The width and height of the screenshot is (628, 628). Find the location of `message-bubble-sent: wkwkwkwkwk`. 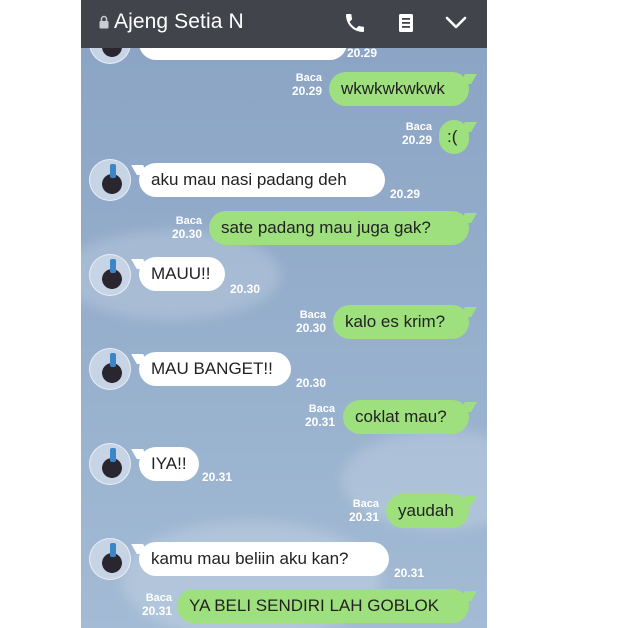

message-bubble-sent: wkwkwkwkwk is located at coordinates (399, 89).